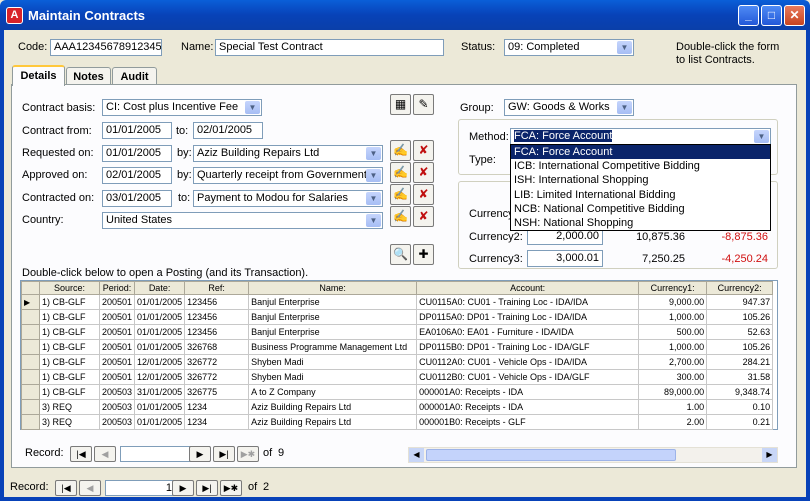 Image resolution: width=810 pixels, height=501 pixels. I want to click on table-cell: EA0106A0: EA01 - Furniture - IDA/IDA, so click(528, 332).